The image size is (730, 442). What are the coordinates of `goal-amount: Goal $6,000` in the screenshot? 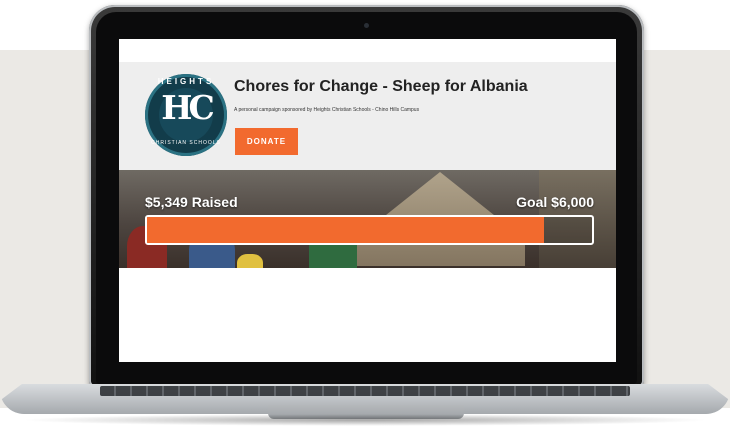 It's located at (555, 202).